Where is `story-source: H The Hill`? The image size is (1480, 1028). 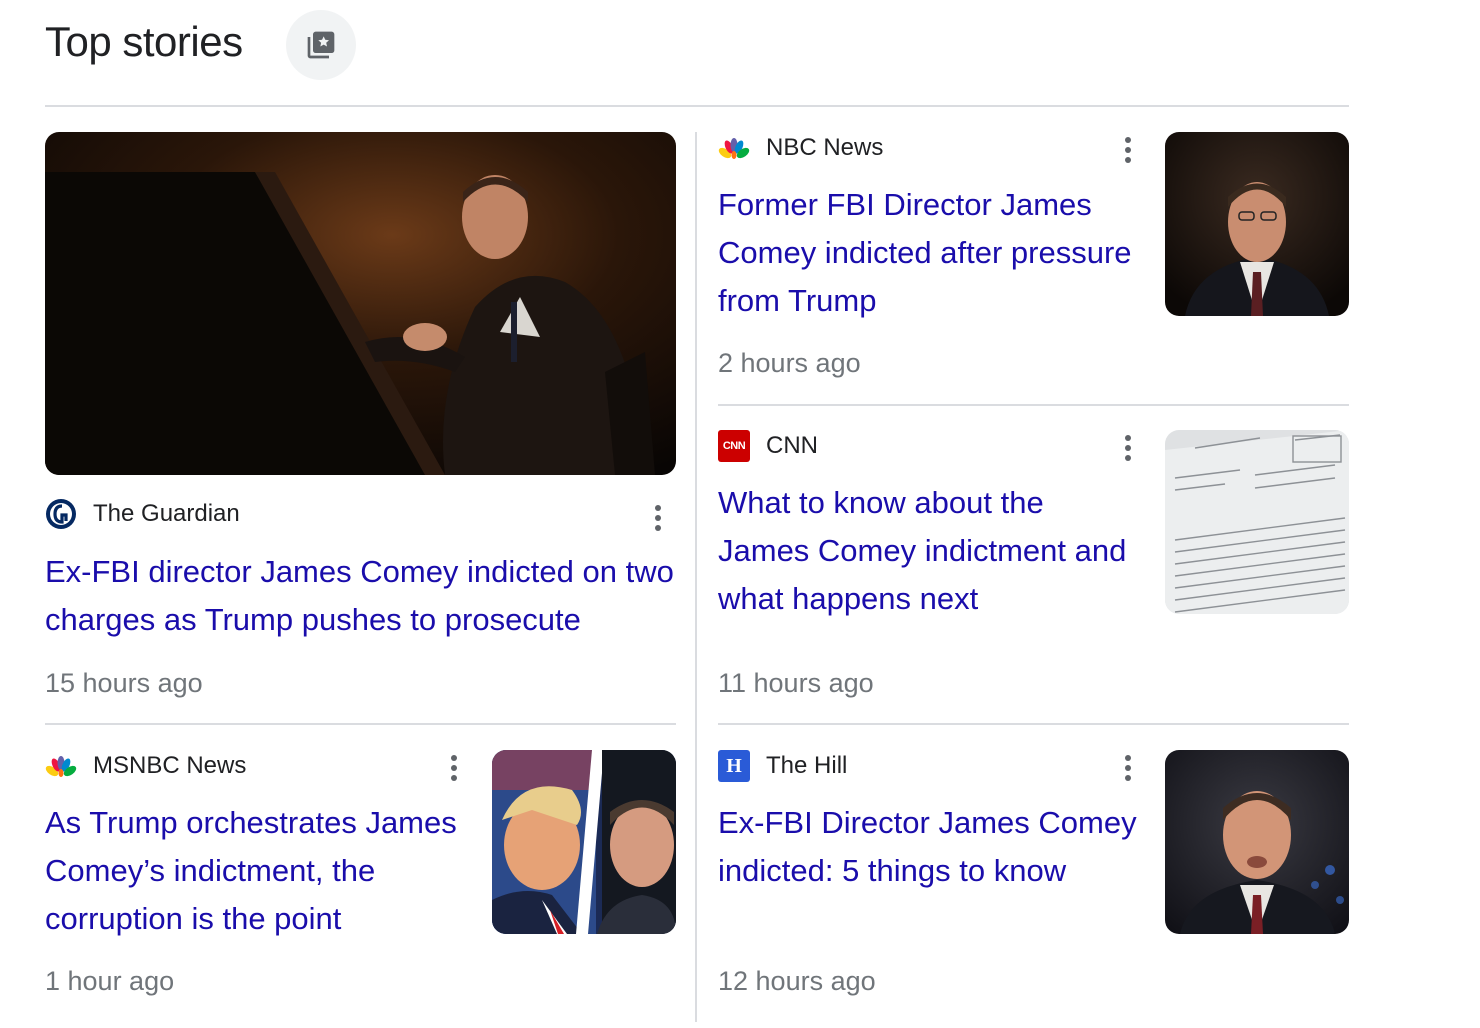
story-source: H The Hill is located at coordinates (782, 766).